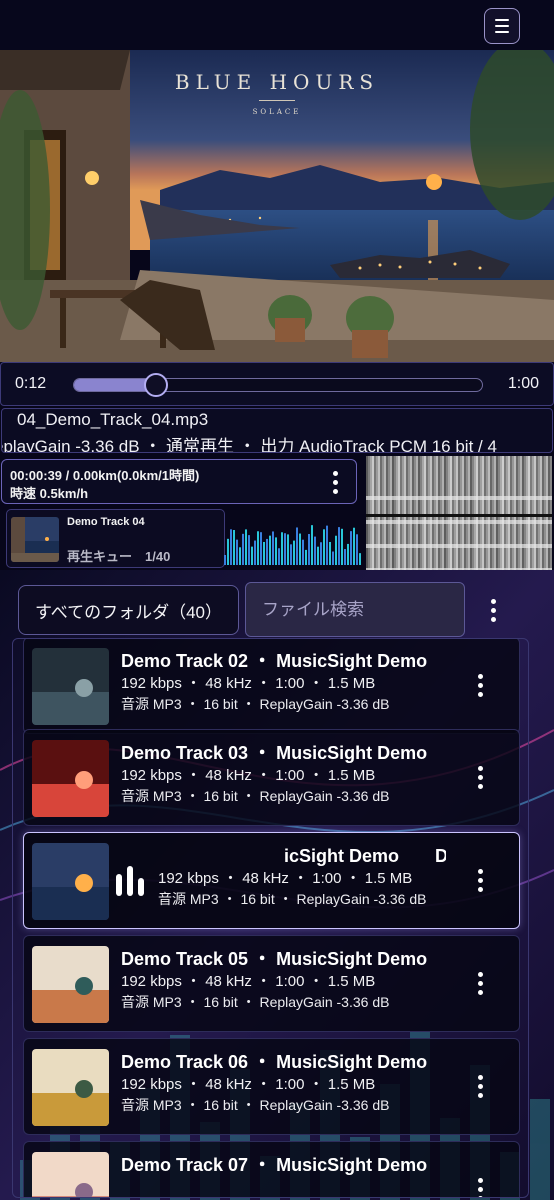  I want to click on list-more-button, so click(493, 610).